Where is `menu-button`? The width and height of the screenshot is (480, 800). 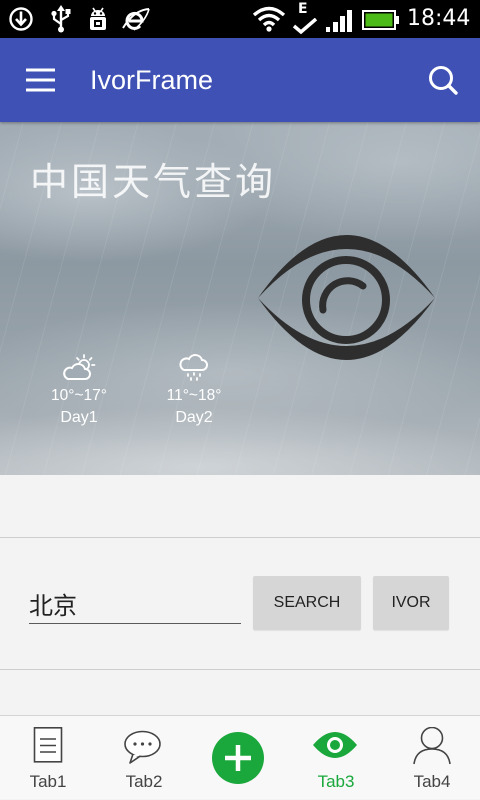 menu-button is located at coordinates (40, 80).